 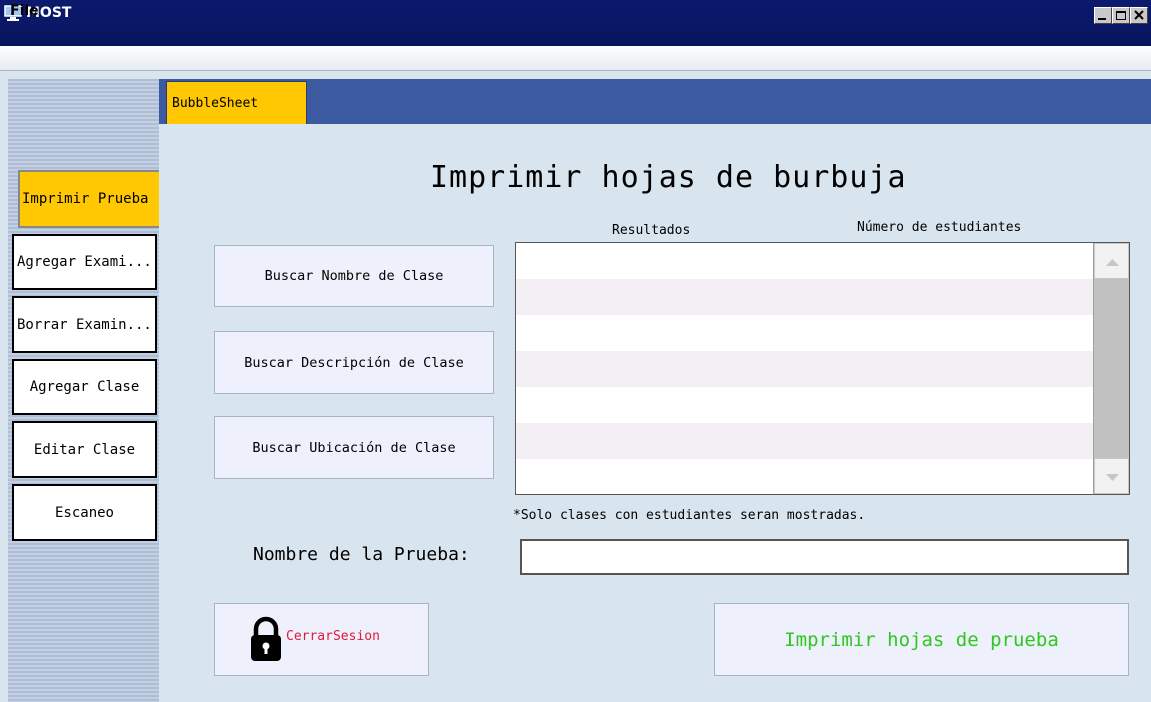 What do you see at coordinates (354, 447) in the screenshot?
I see `search-class-location-button: Buscar Ubicación de Clase` at bounding box center [354, 447].